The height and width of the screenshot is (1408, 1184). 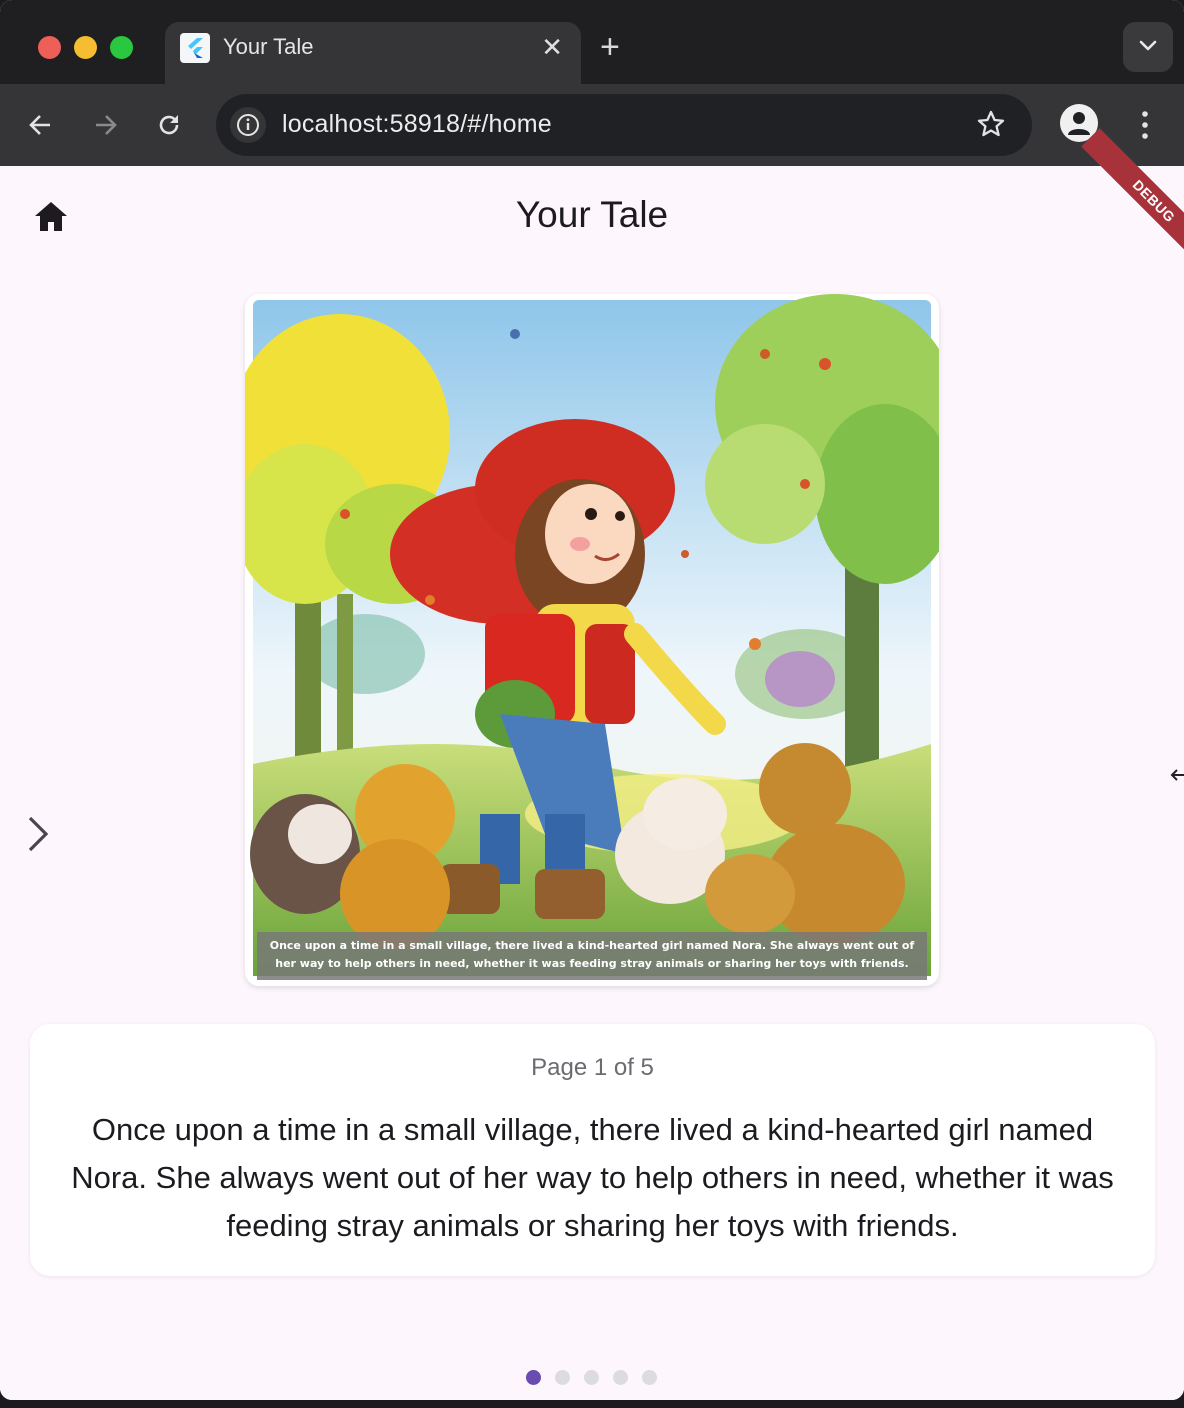 I want to click on resize-cursor-icon, so click(x=1177, y=775).